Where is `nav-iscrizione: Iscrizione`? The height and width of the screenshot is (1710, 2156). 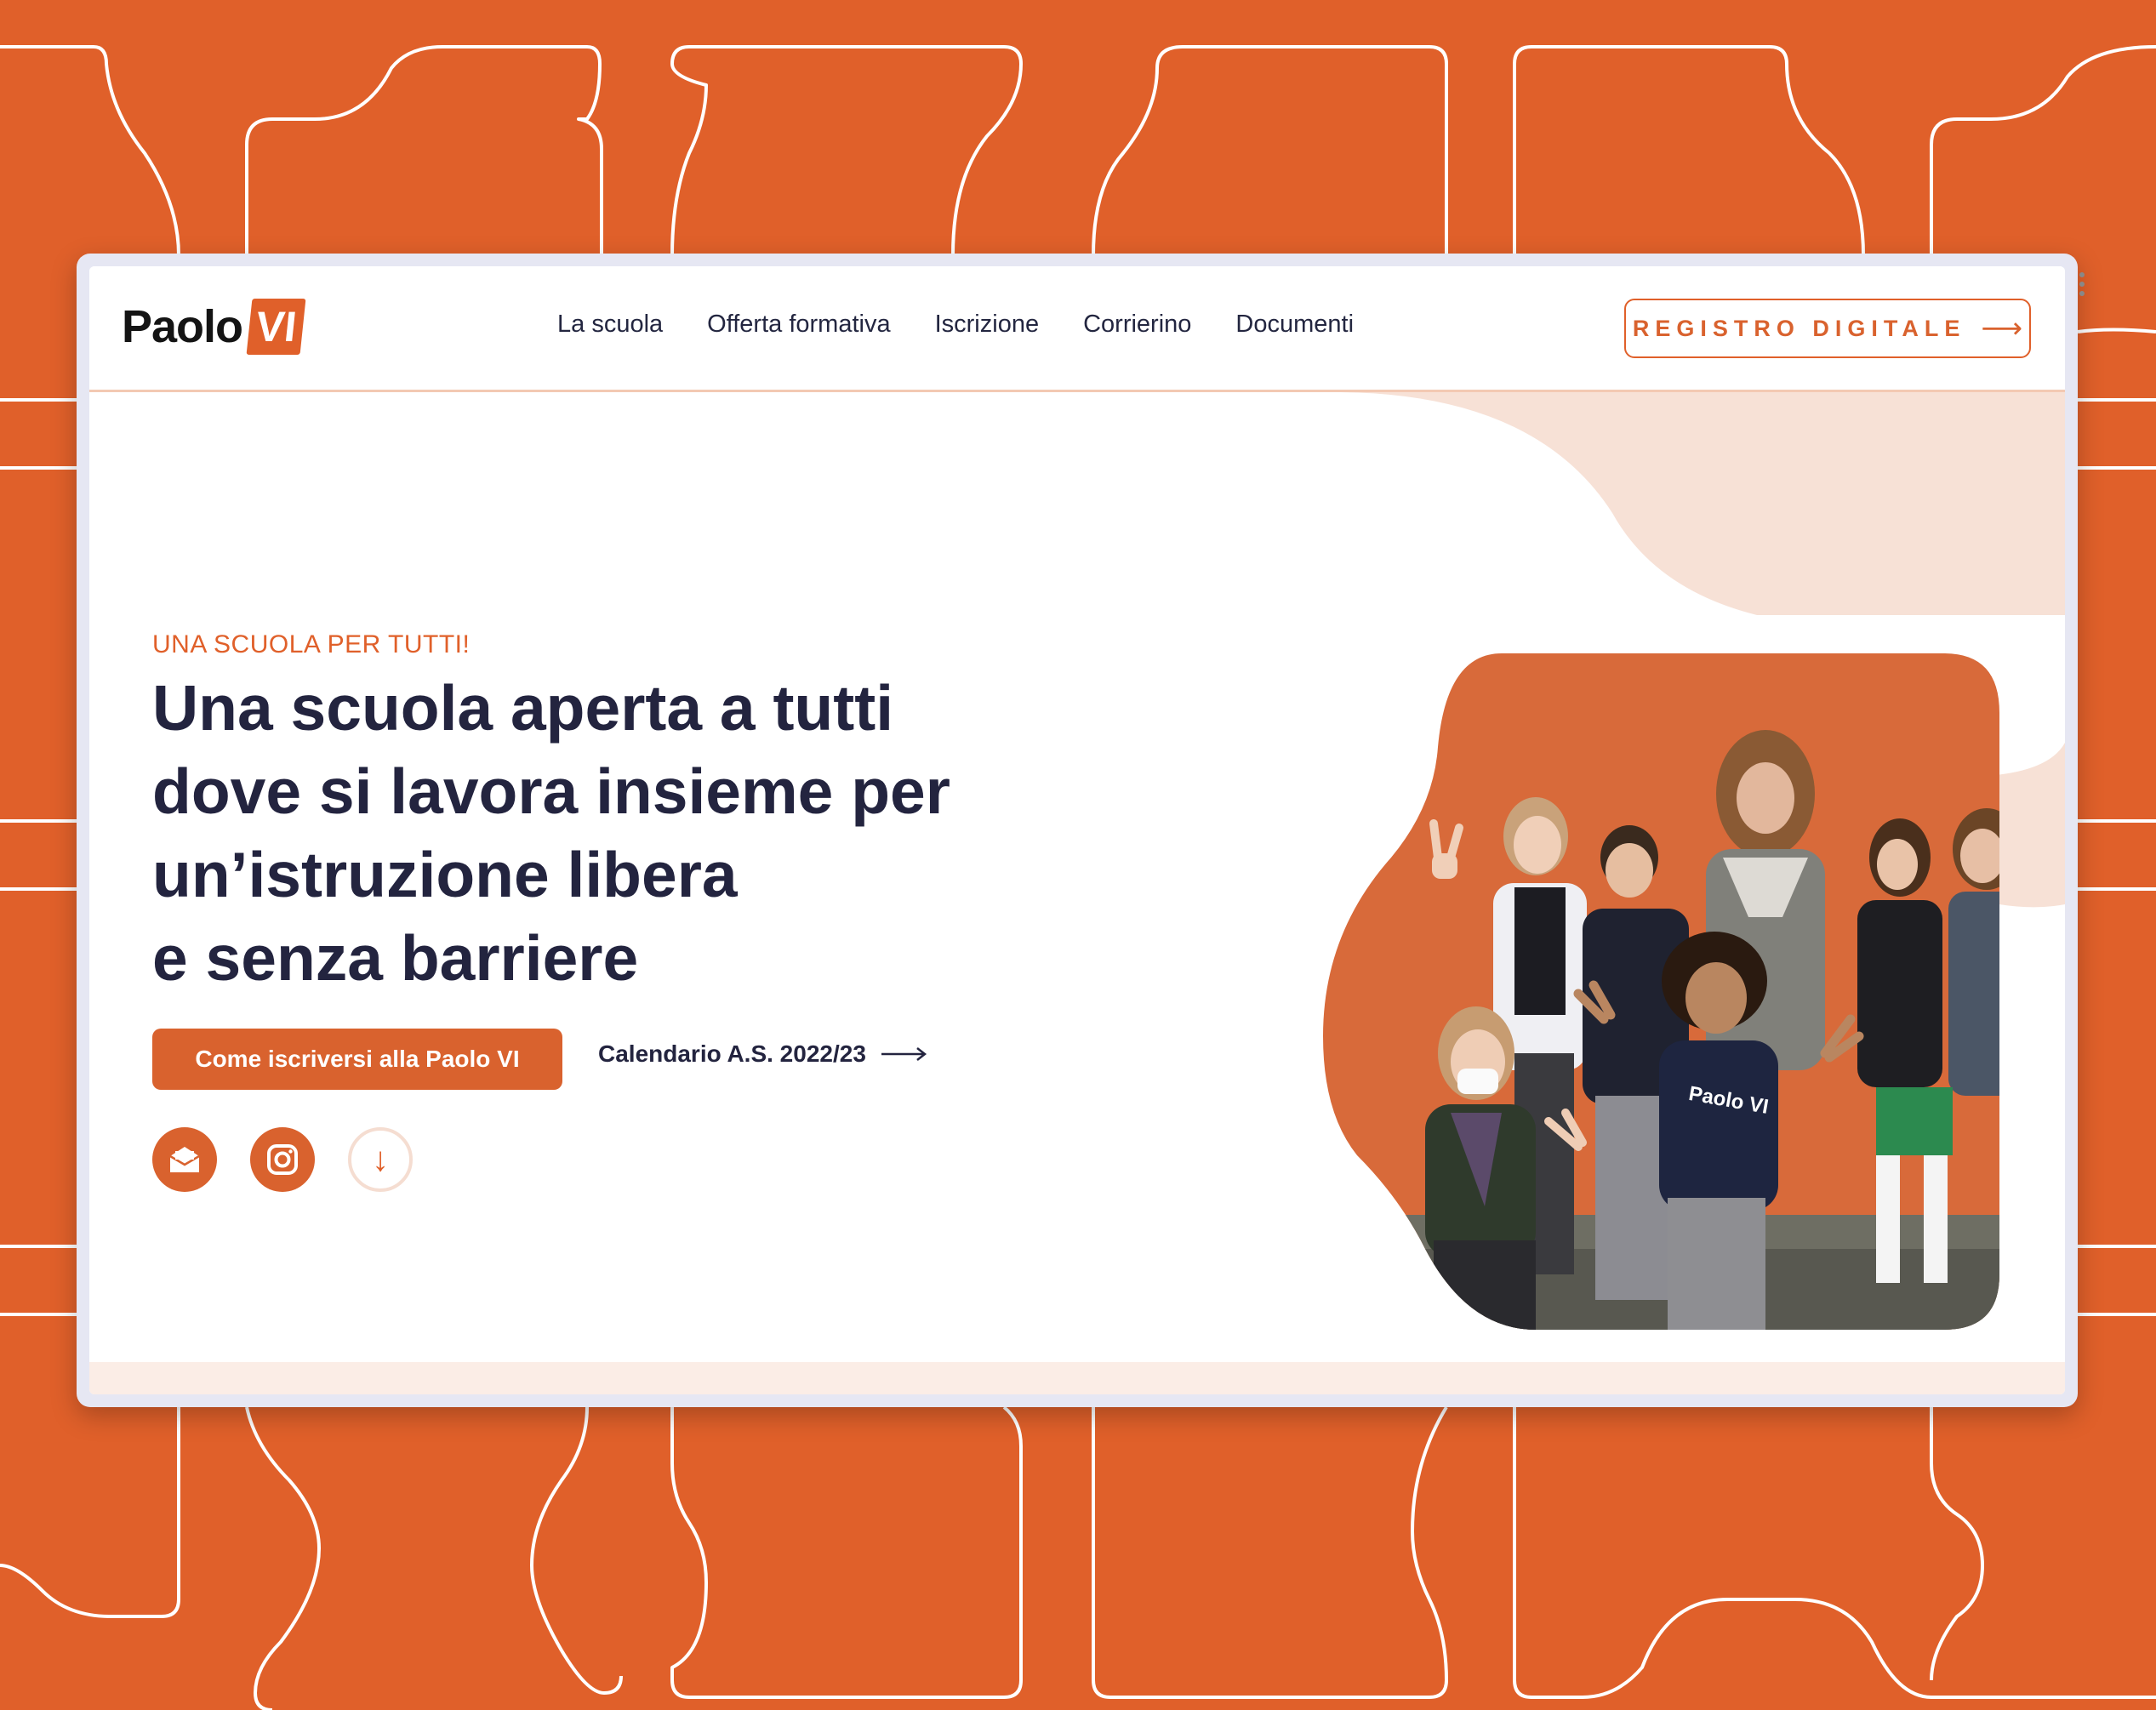
nav-iscrizione: Iscrizione is located at coordinates (987, 325).